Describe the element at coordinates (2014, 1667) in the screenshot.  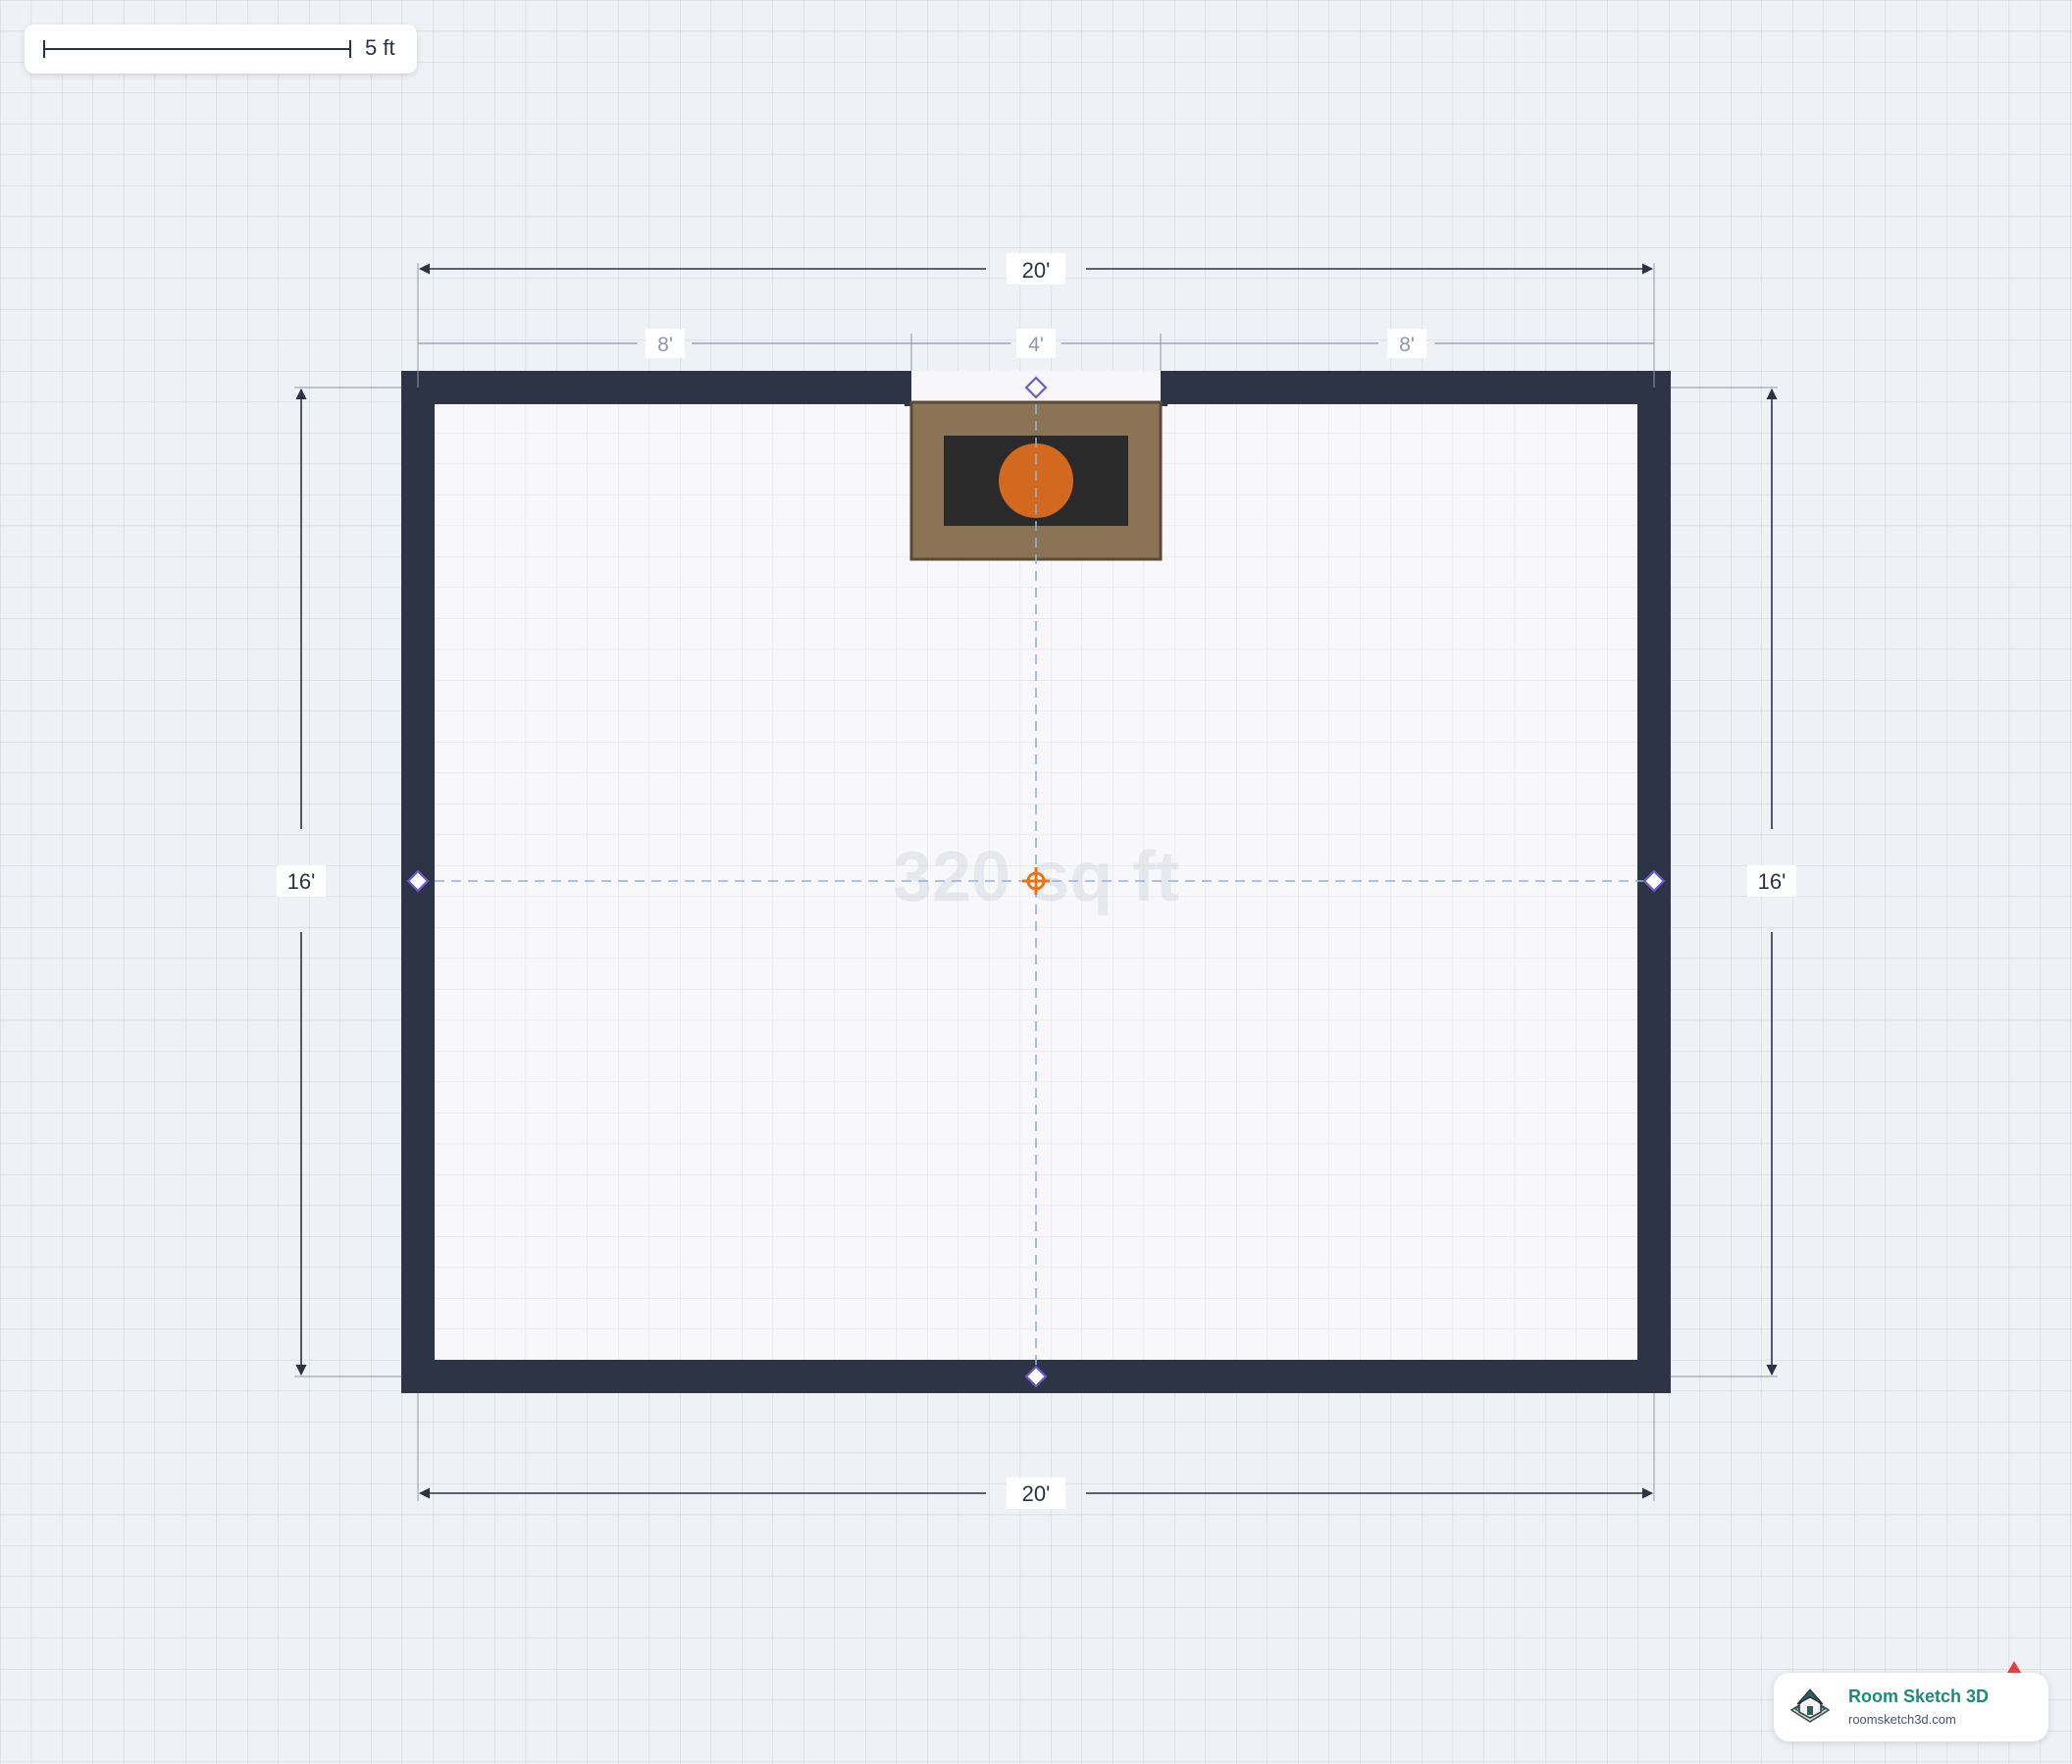
I see `flag-icon` at that location.